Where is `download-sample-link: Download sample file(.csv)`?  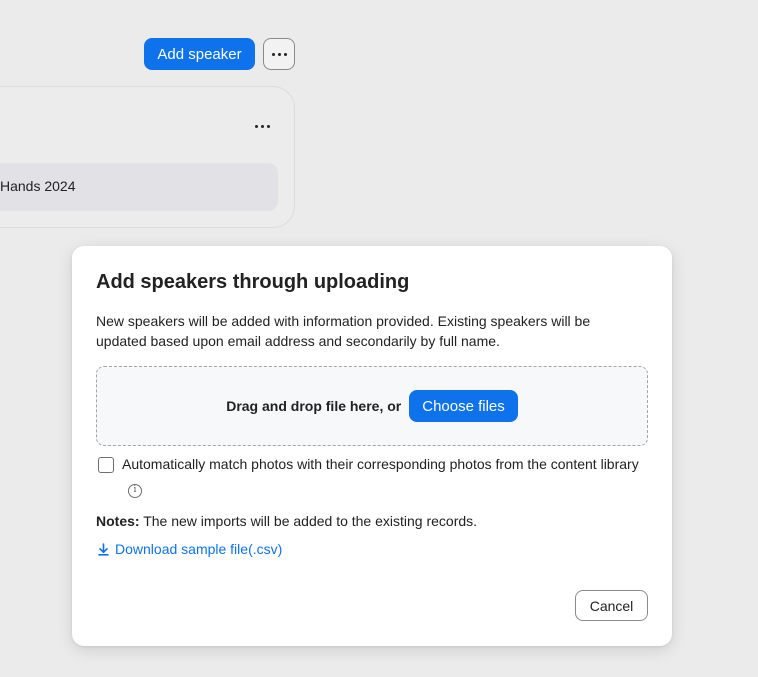
download-sample-link: Download sample file(.csv) is located at coordinates (189, 549).